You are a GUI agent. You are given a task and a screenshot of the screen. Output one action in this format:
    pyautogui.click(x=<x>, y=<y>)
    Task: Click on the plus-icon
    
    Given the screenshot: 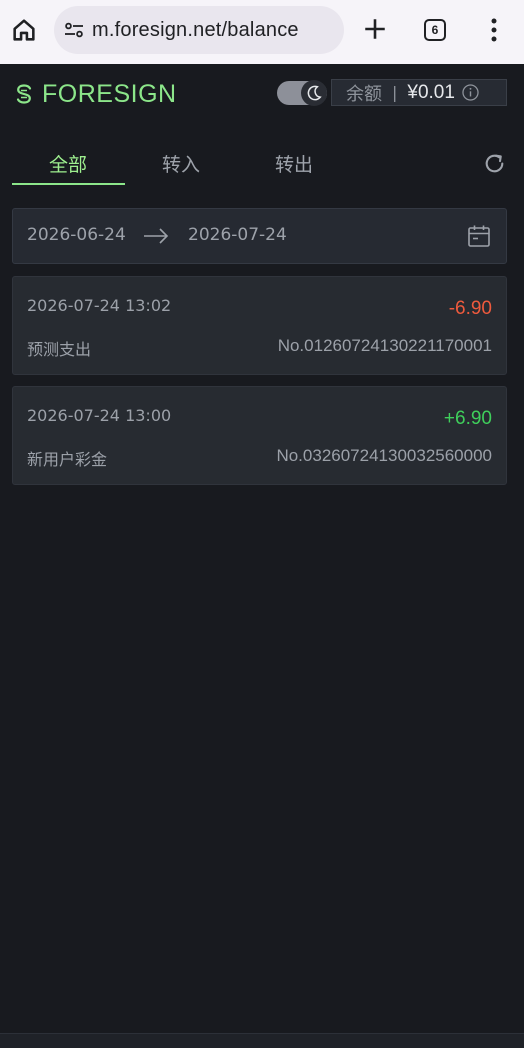 What is the action you would take?
    pyautogui.click(x=375, y=29)
    